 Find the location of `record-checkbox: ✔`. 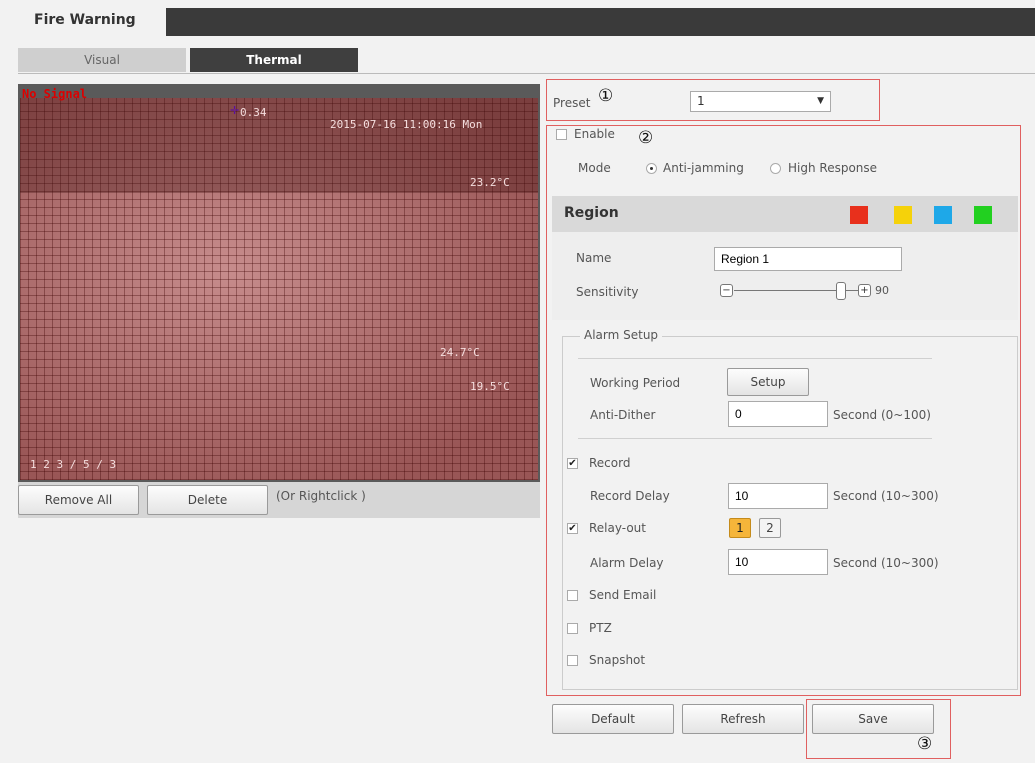

record-checkbox: ✔ is located at coordinates (572, 463).